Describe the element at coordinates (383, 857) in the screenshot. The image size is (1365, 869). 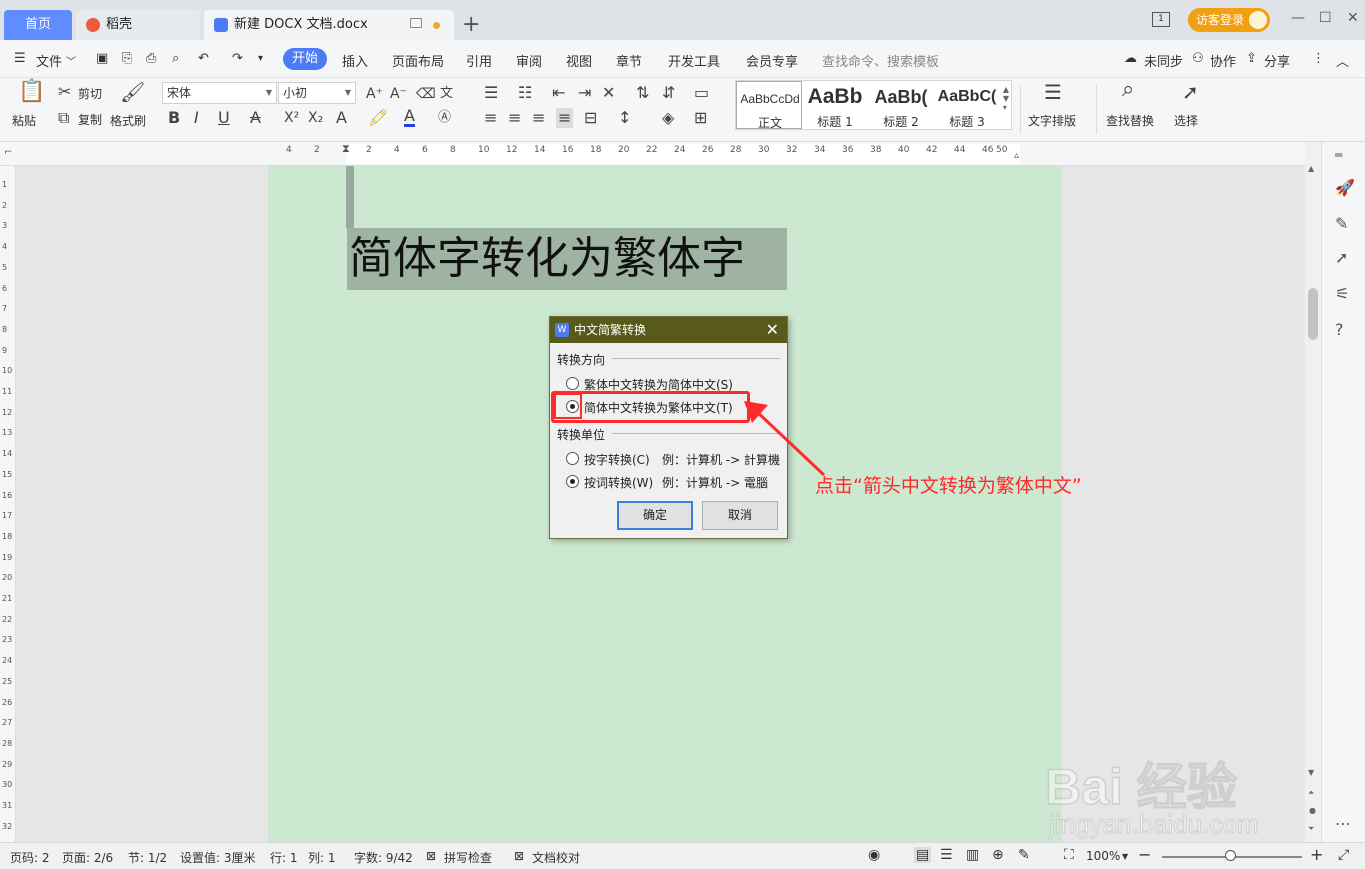
I see `status-word-count: 字数: 9/42` at that location.